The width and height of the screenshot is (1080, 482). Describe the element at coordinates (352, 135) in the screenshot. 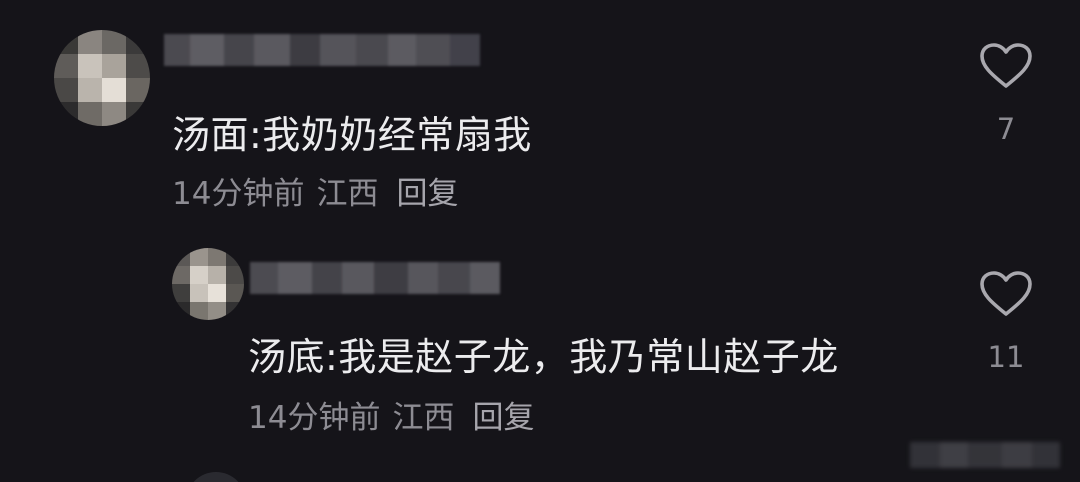

I see `comment-text: 汤面:我奶奶经常扇我` at that location.